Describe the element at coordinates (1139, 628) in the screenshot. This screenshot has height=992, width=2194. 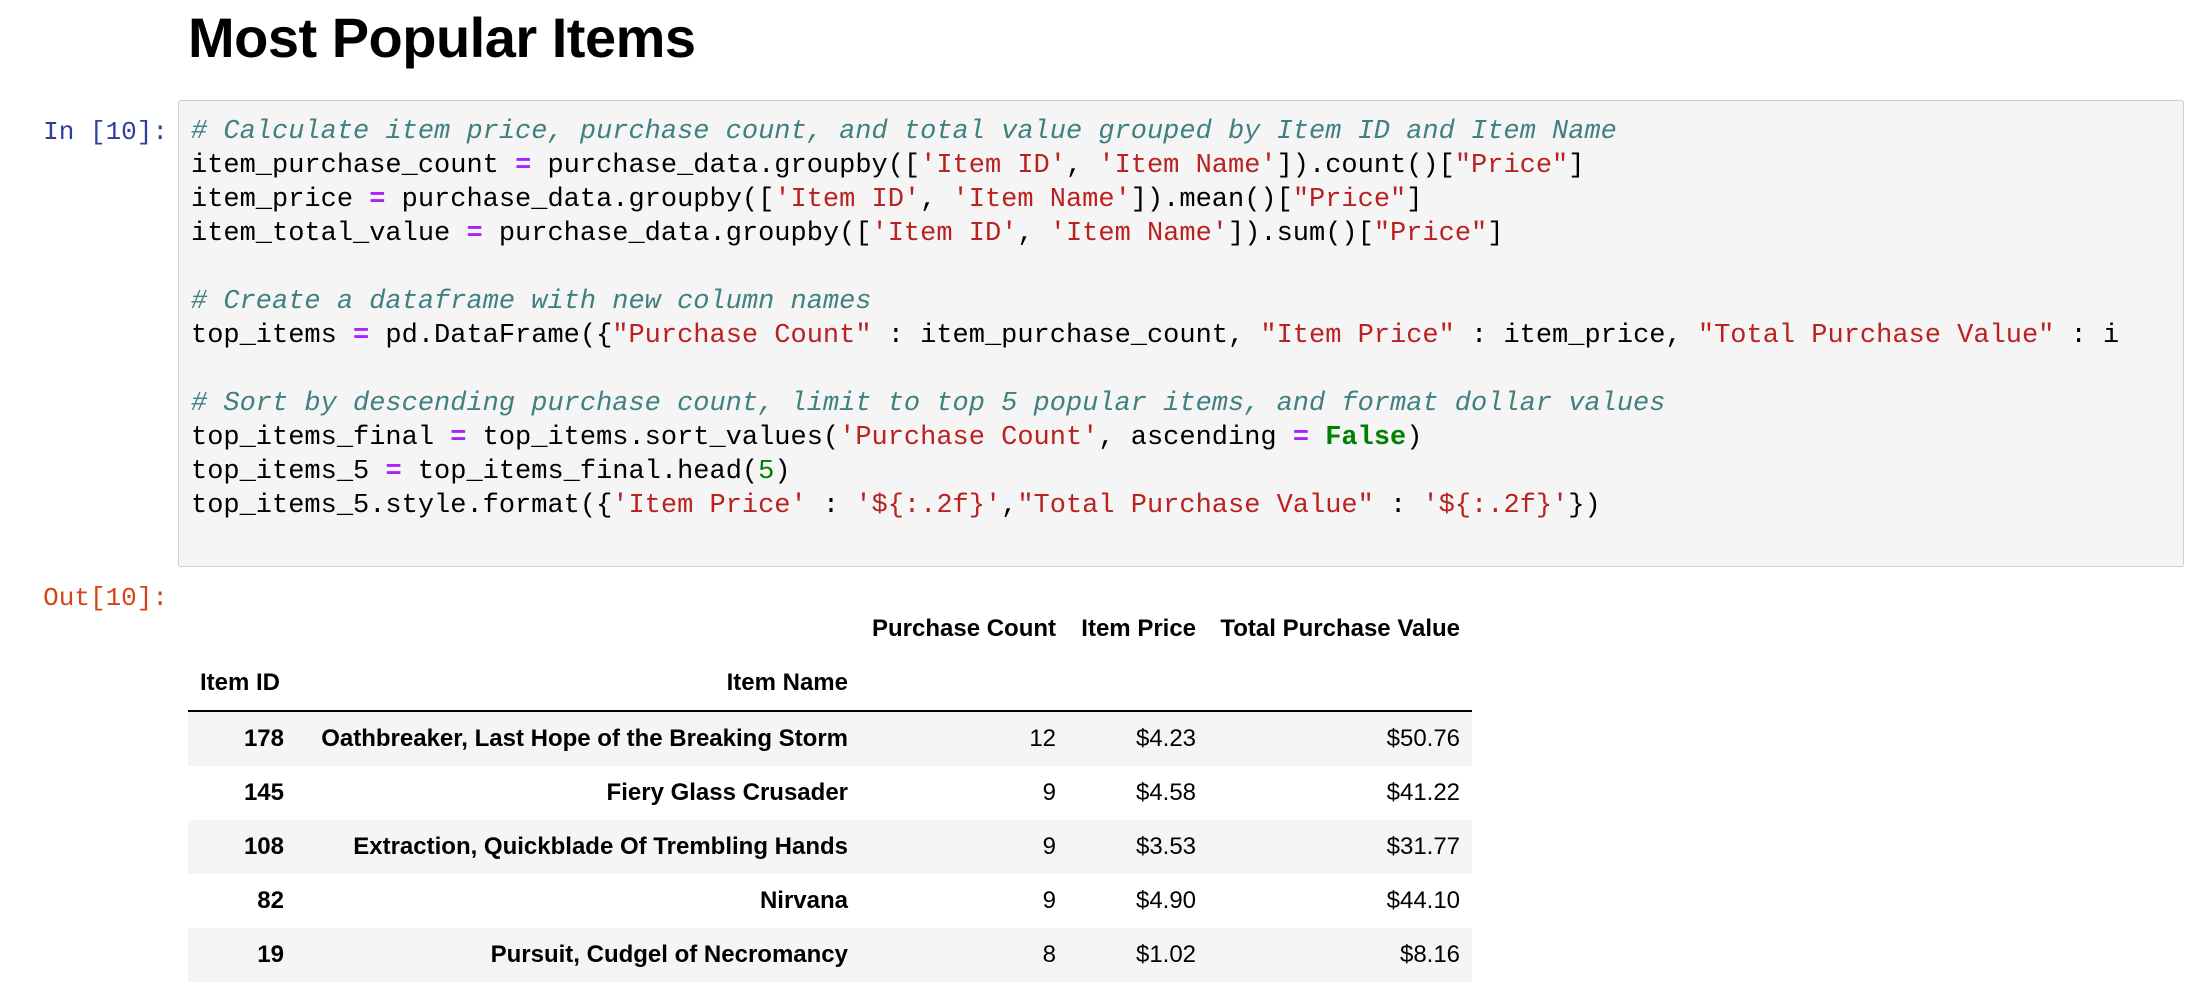
I see `column-header-item-price: Item Price` at that location.